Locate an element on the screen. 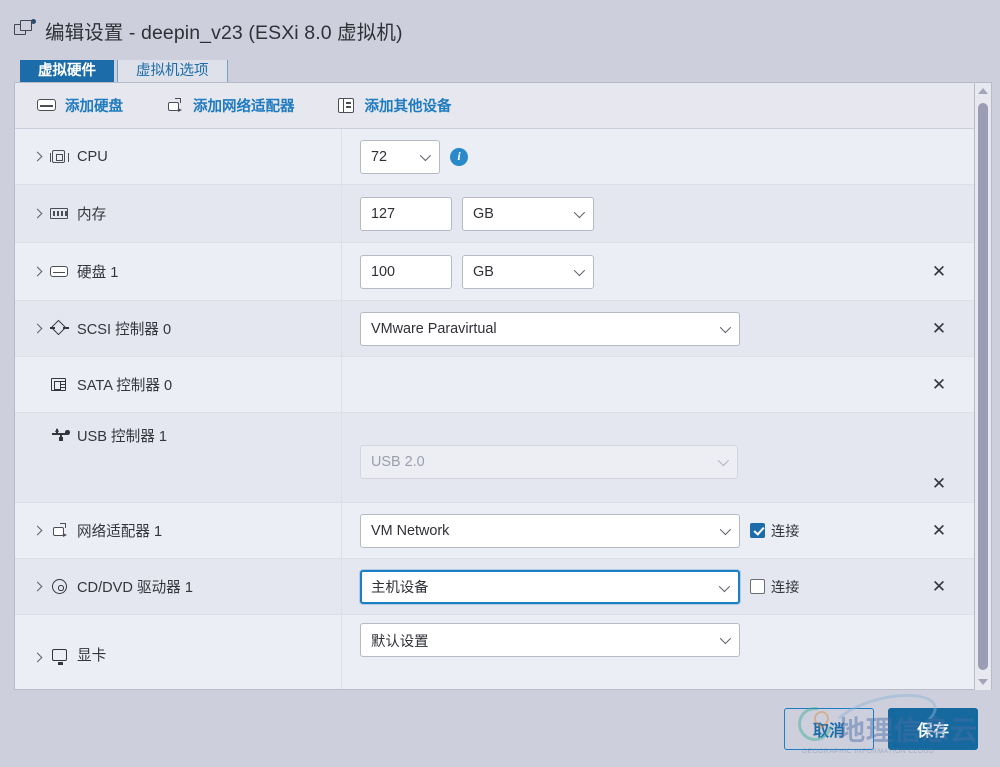 The height and width of the screenshot is (767, 1000). device-value-cell: USB 2.0 is located at coordinates (622, 457).